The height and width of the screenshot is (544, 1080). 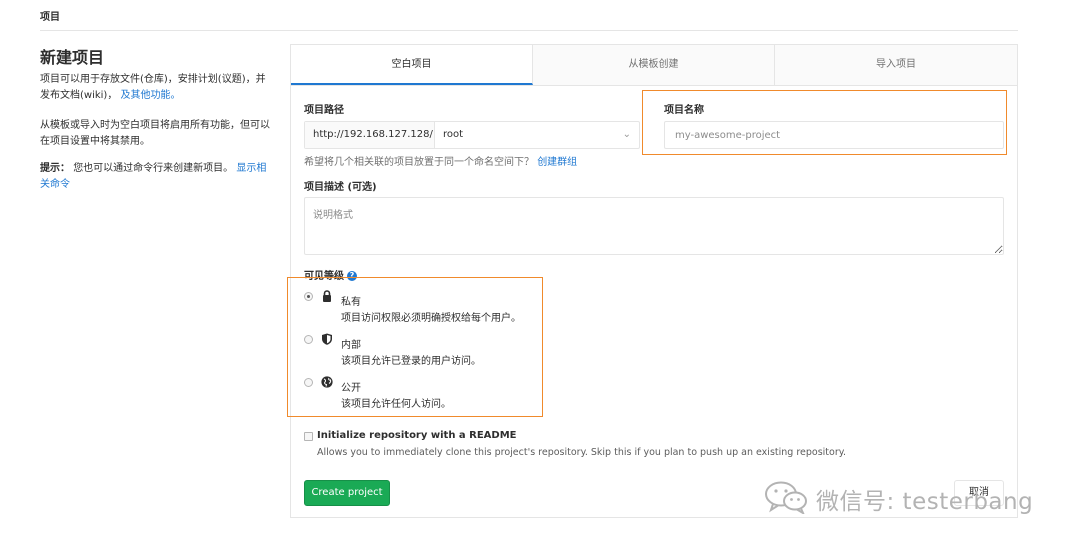 What do you see at coordinates (156, 177) in the screenshot?
I see `tip-text: 提示： 您也可以通过命令行来创建新项目。 显示相关命令` at bounding box center [156, 177].